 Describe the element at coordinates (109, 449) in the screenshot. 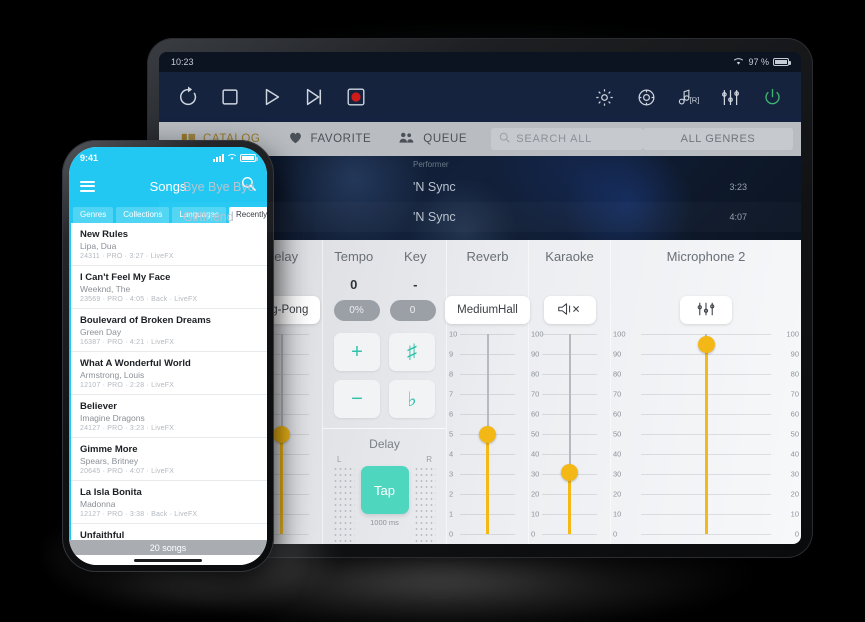

I see `song-title: Gimme More` at that location.